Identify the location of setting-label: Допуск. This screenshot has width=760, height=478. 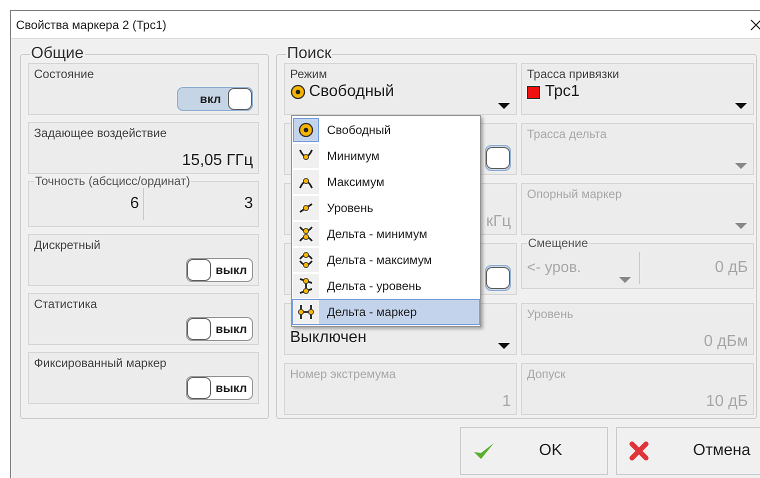
(547, 374).